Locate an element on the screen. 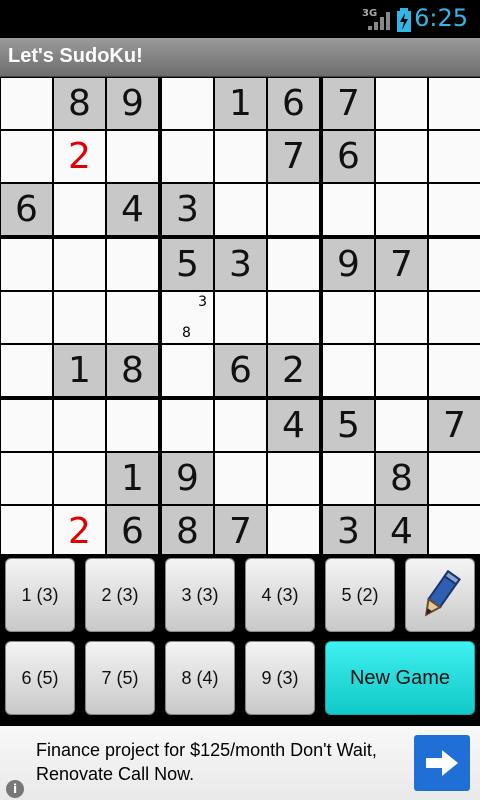 This screenshot has width=480, height=800. board-cell-r4c4: 5 is located at coordinates (187, 264).